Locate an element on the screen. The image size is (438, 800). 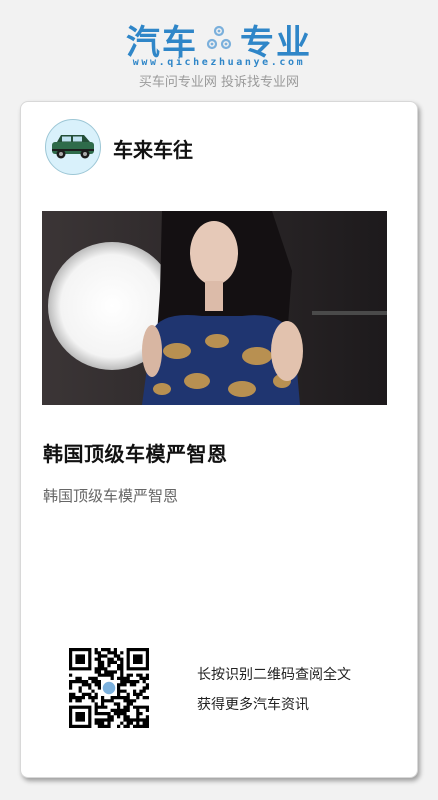
site-slogan: 买车问专业网 投诉找专业网 is located at coordinates (219, 82).